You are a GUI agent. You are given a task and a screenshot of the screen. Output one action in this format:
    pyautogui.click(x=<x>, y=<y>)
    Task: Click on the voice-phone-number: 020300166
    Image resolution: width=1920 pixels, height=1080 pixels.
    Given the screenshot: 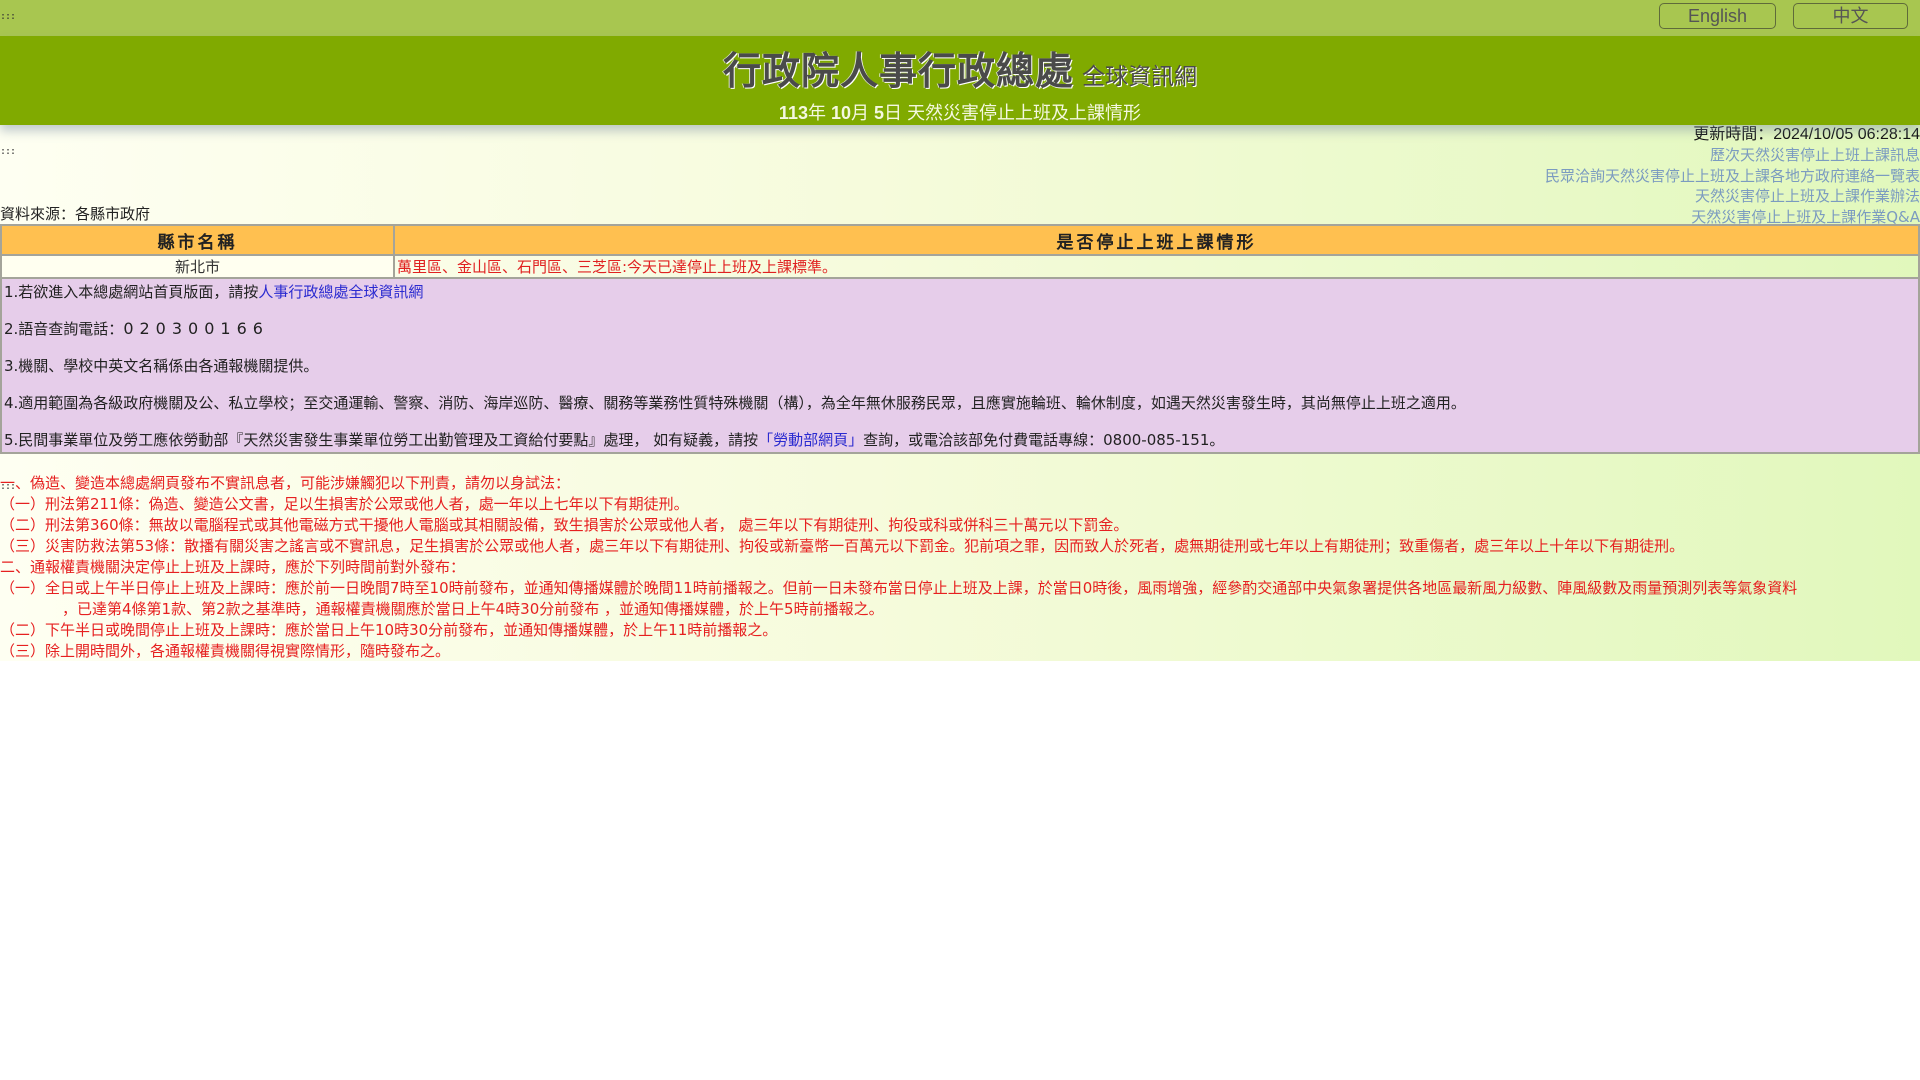 What is the action you would take?
    pyautogui.click(x=196, y=328)
    